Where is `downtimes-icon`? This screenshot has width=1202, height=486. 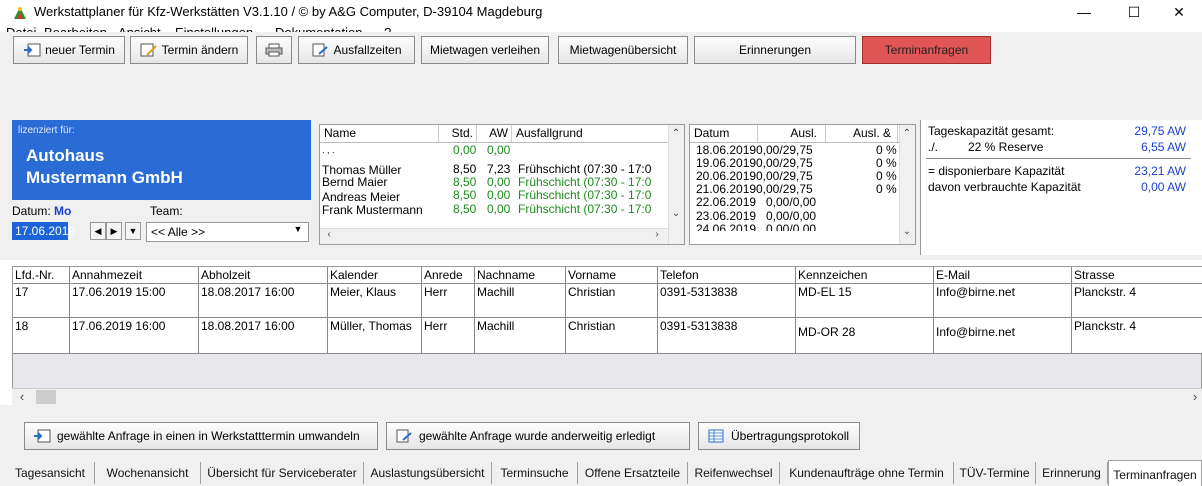 downtimes-icon is located at coordinates (320, 50).